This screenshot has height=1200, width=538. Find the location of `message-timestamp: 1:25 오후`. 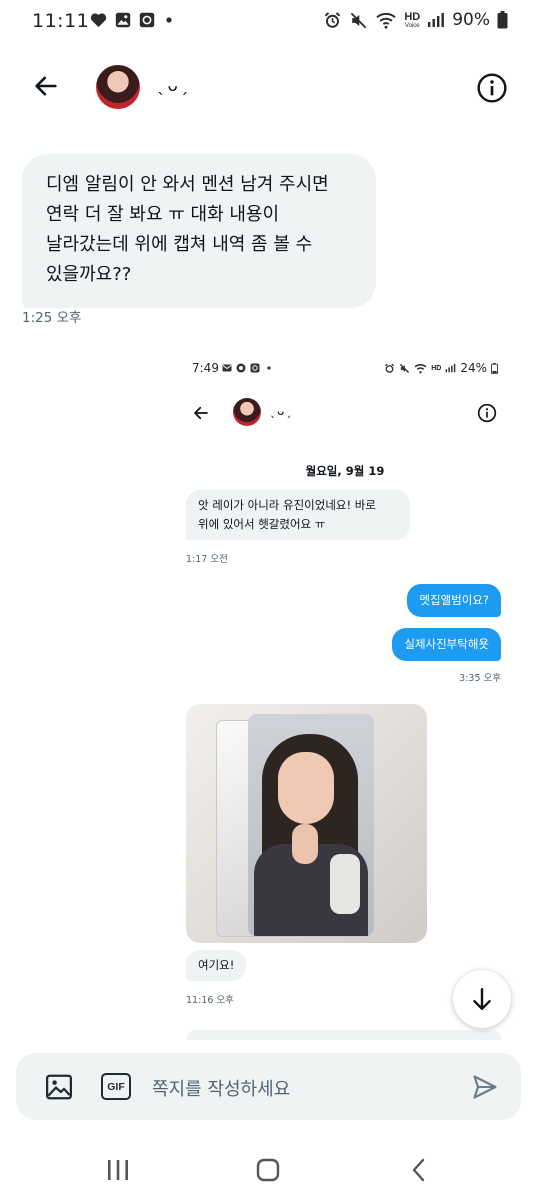

message-timestamp: 1:25 오후 is located at coordinates (52, 318).